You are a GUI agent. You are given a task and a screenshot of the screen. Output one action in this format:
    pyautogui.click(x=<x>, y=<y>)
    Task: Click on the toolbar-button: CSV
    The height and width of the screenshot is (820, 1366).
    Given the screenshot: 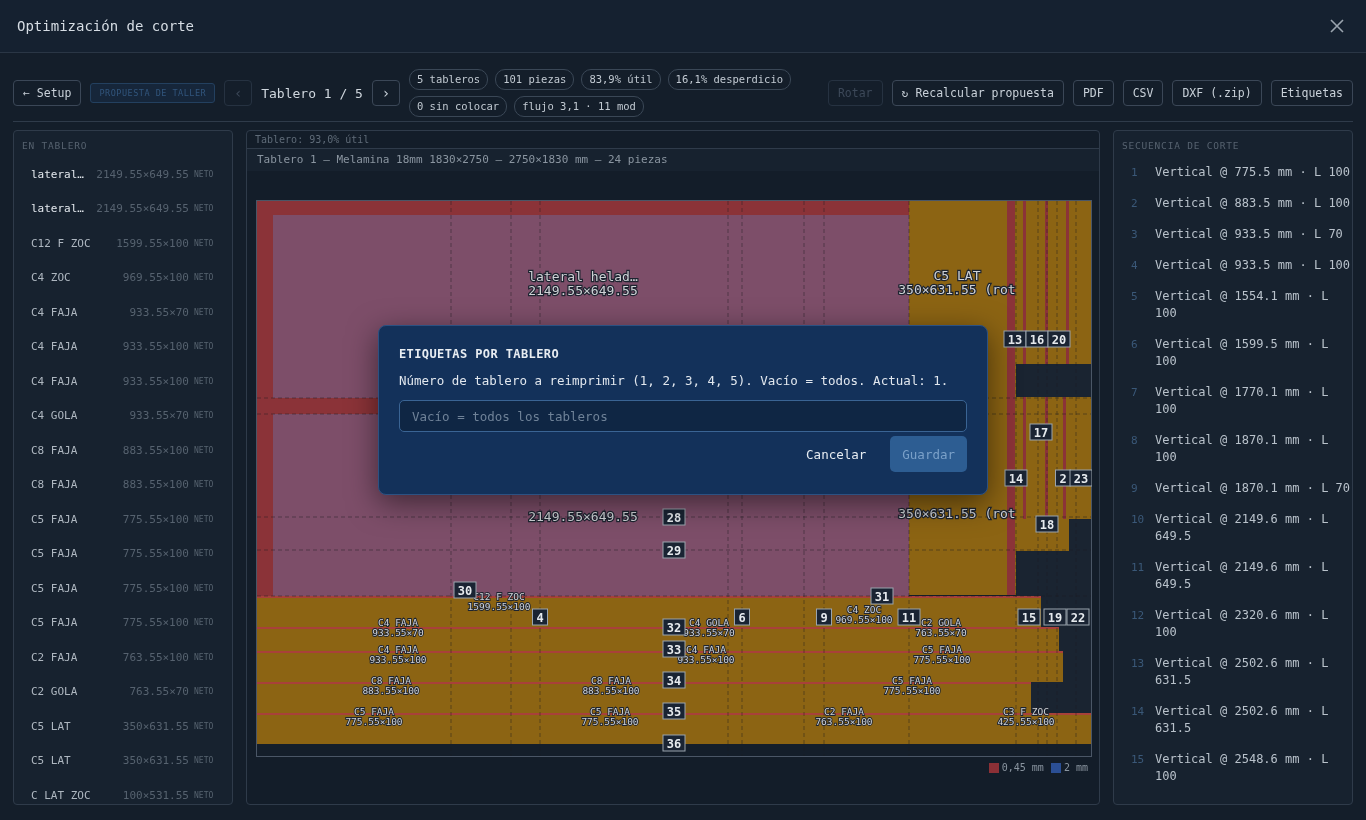 What is the action you would take?
    pyautogui.click(x=1143, y=93)
    